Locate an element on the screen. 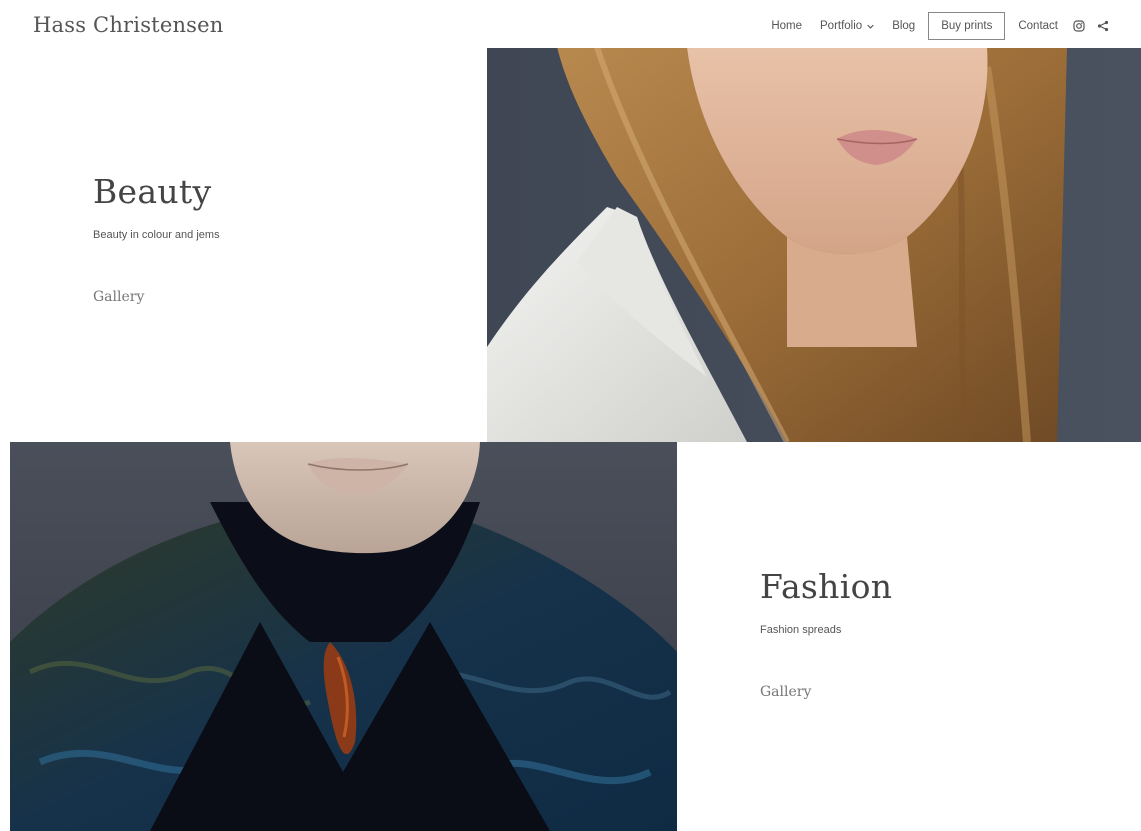 The width and height of the screenshot is (1141, 831). site-title: Hass Christensen is located at coordinates (128, 25).